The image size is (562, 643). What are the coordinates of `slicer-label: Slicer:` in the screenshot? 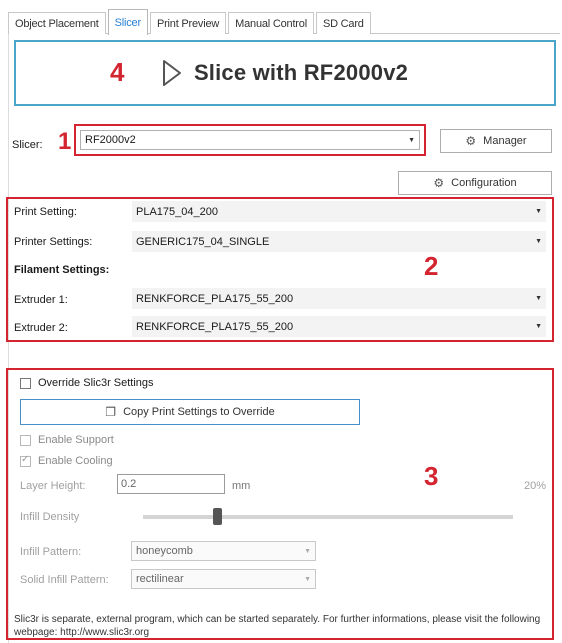 It's located at (27, 145).